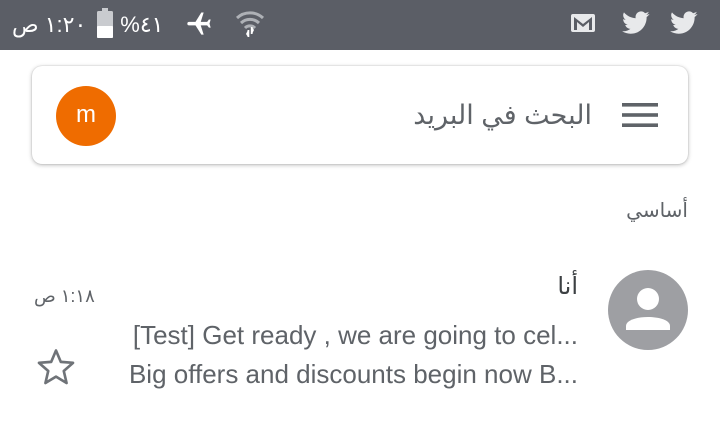 This screenshot has height=440, width=720. I want to click on menu-icon, so click(640, 117).